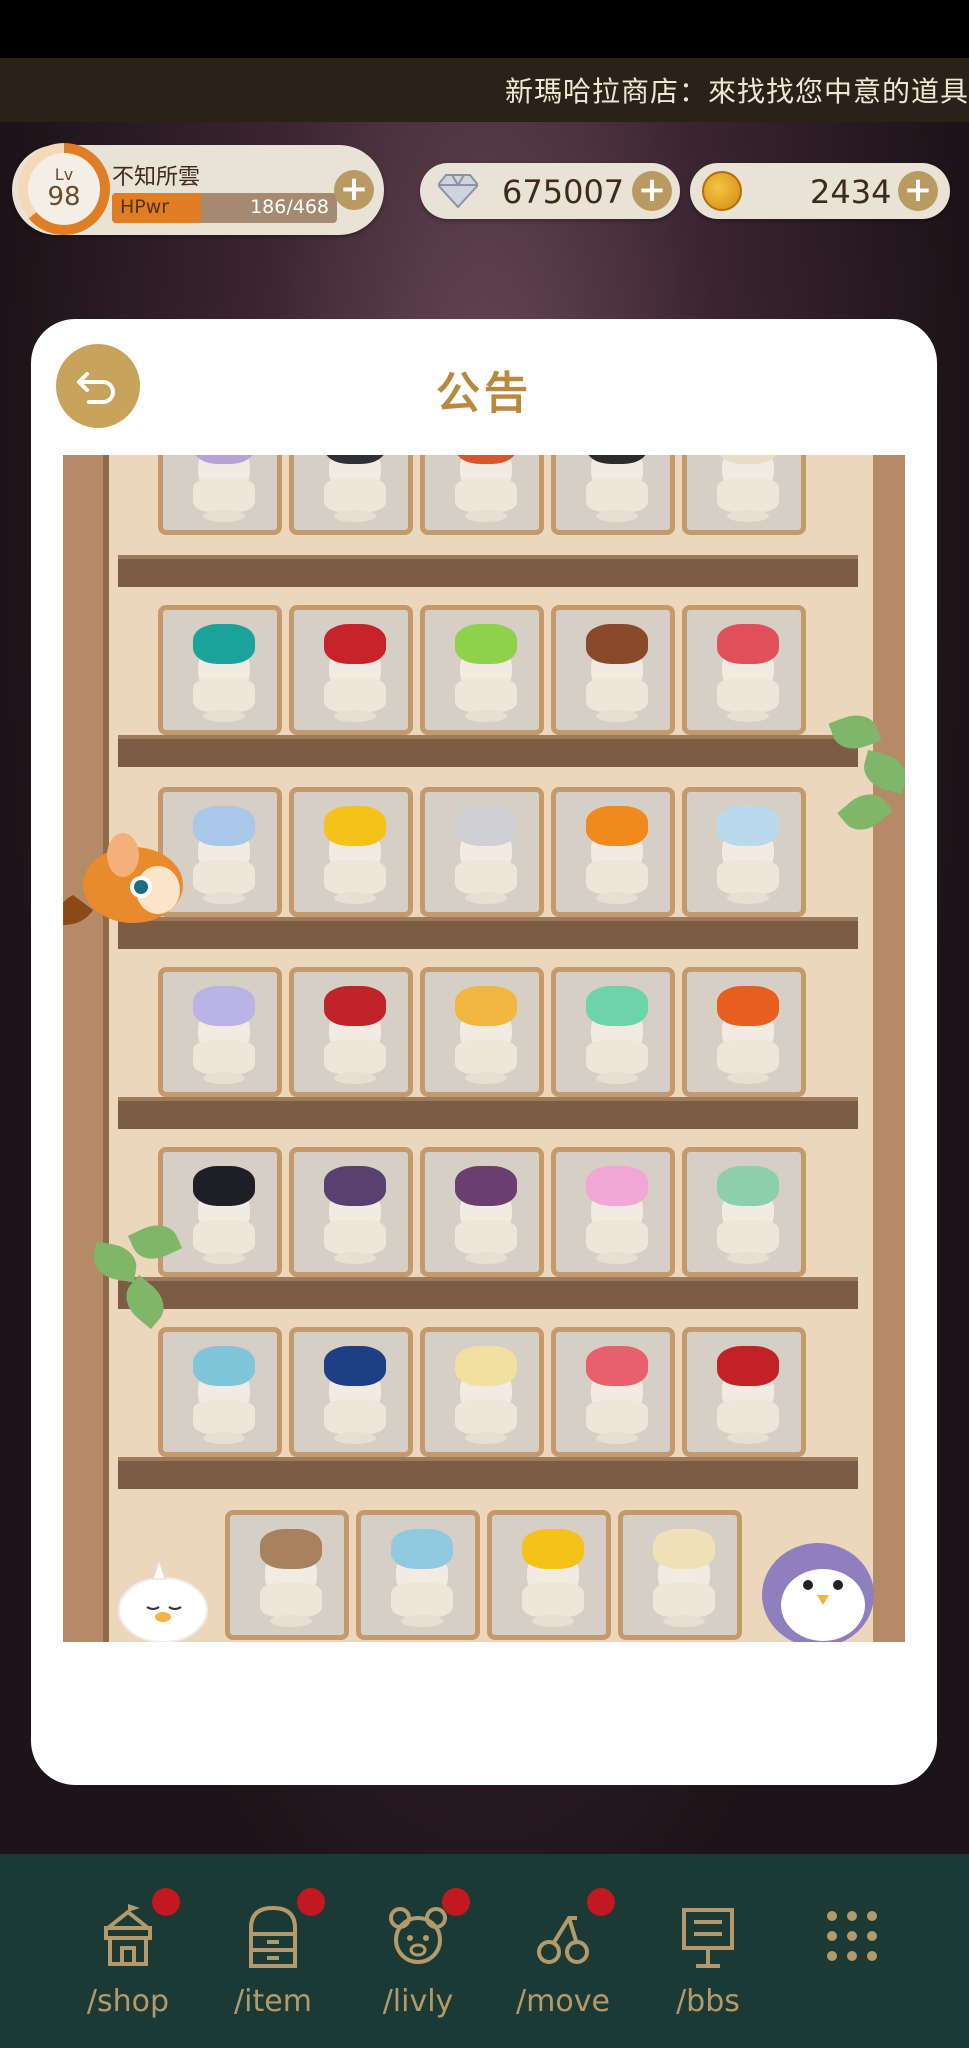  Describe the element at coordinates (918, 191) in the screenshot. I see `add-coins-button: +` at that location.